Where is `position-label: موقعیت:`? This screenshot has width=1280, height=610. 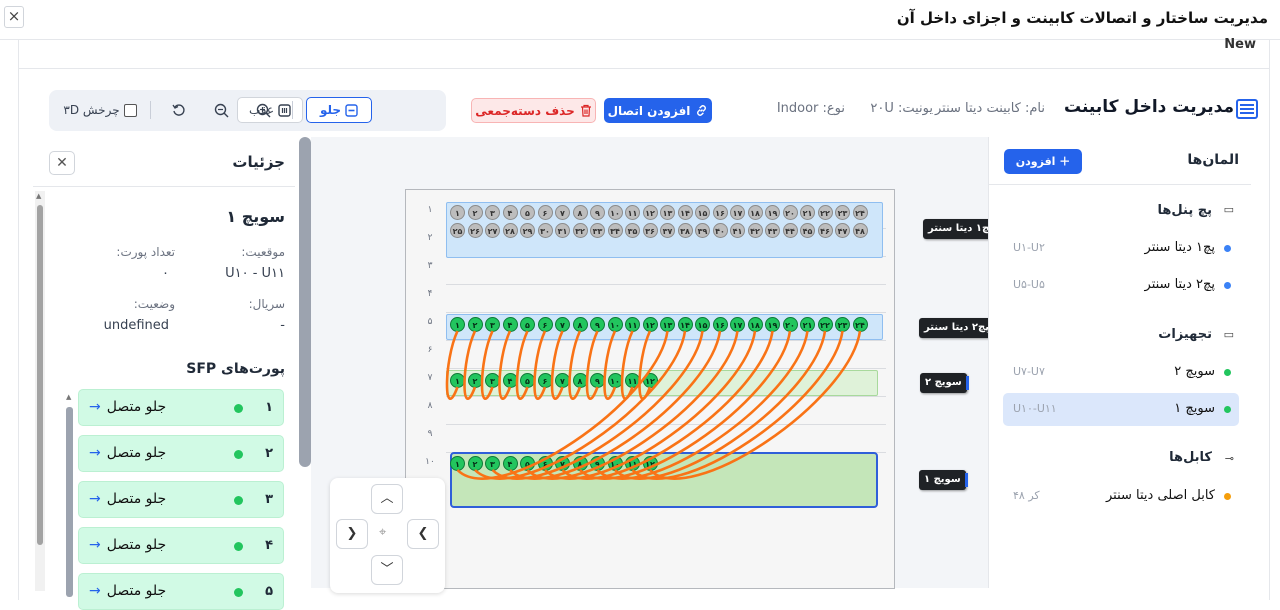 position-label: موقعیت: is located at coordinates (263, 252).